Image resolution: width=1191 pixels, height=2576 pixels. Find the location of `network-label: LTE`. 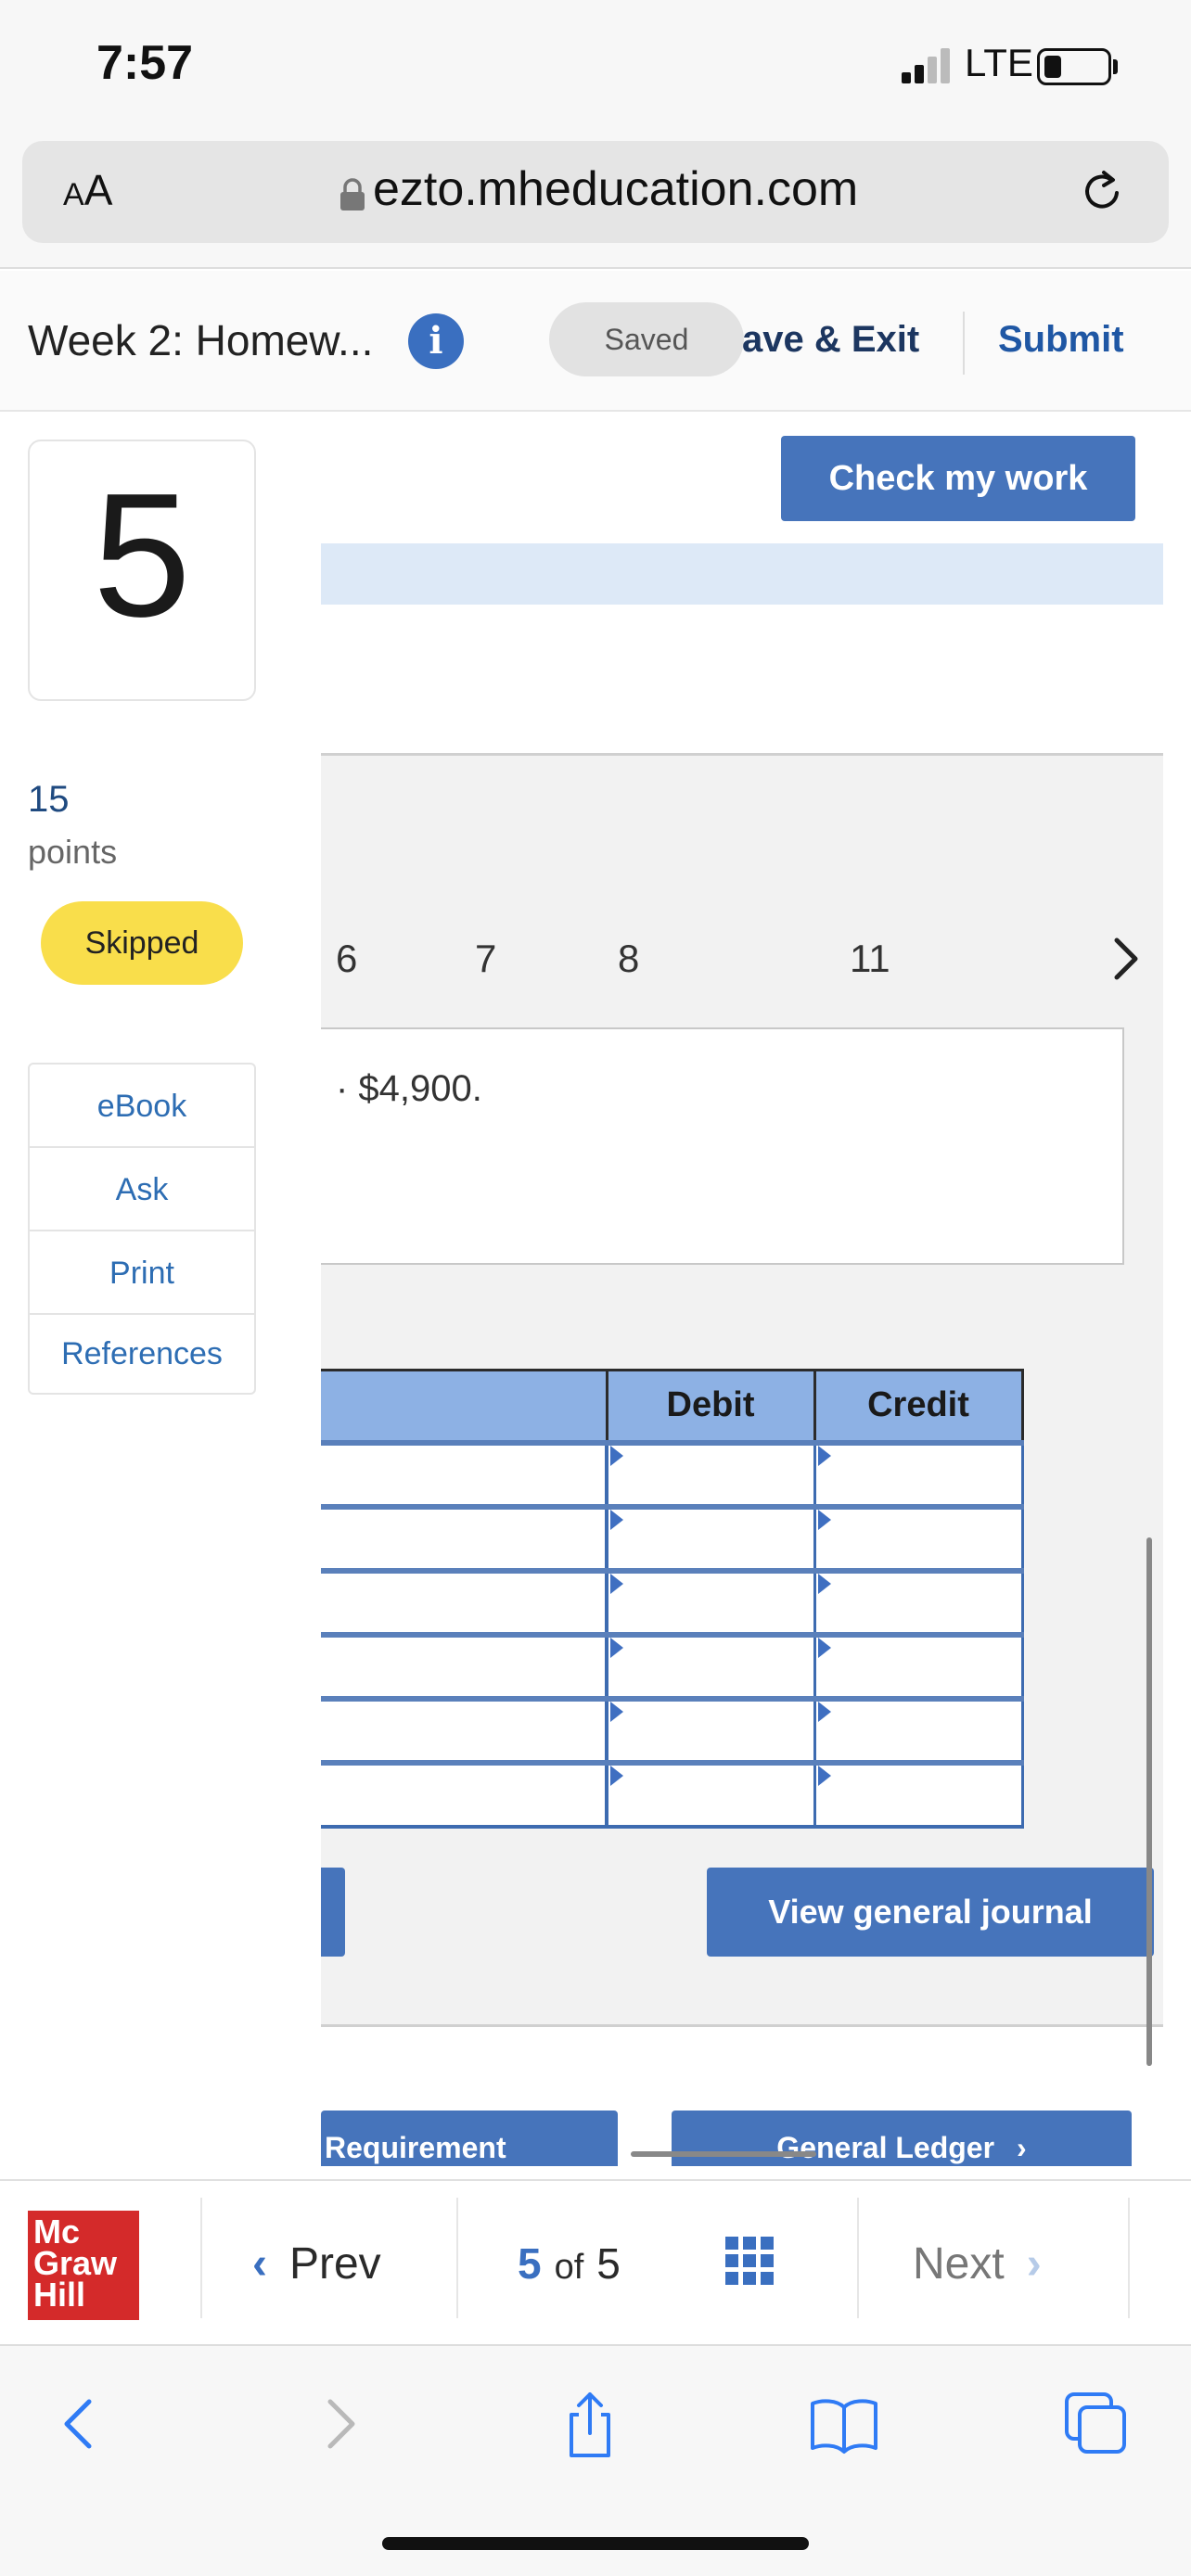

network-label: LTE is located at coordinates (999, 62).